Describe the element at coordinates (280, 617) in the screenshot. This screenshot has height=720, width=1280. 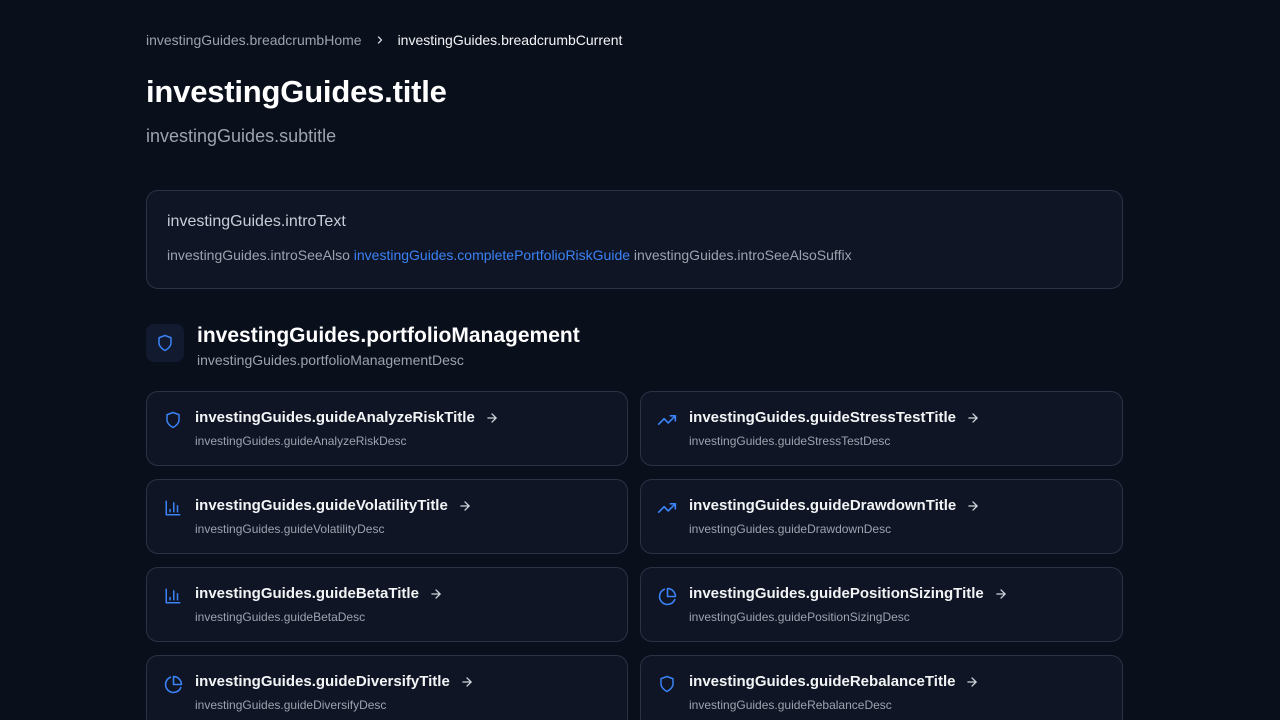
I see `guide-card-desc: investingGuides.guideBetaDesc` at that location.